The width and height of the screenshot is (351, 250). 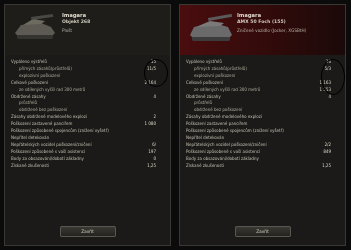 I want to click on stat-row: Zásahy obdržené modelového explozi, so click(x=262, y=117).